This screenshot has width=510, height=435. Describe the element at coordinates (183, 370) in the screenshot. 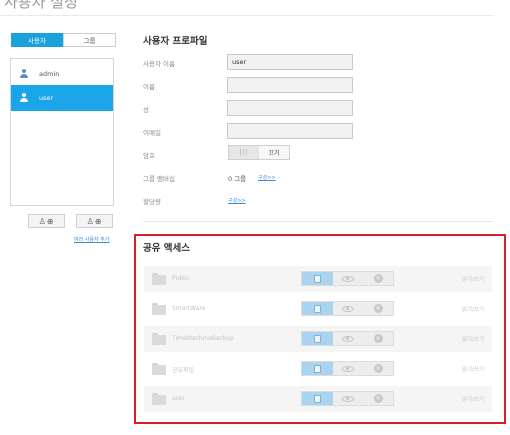

I see `share-name: 공유파일` at that location.